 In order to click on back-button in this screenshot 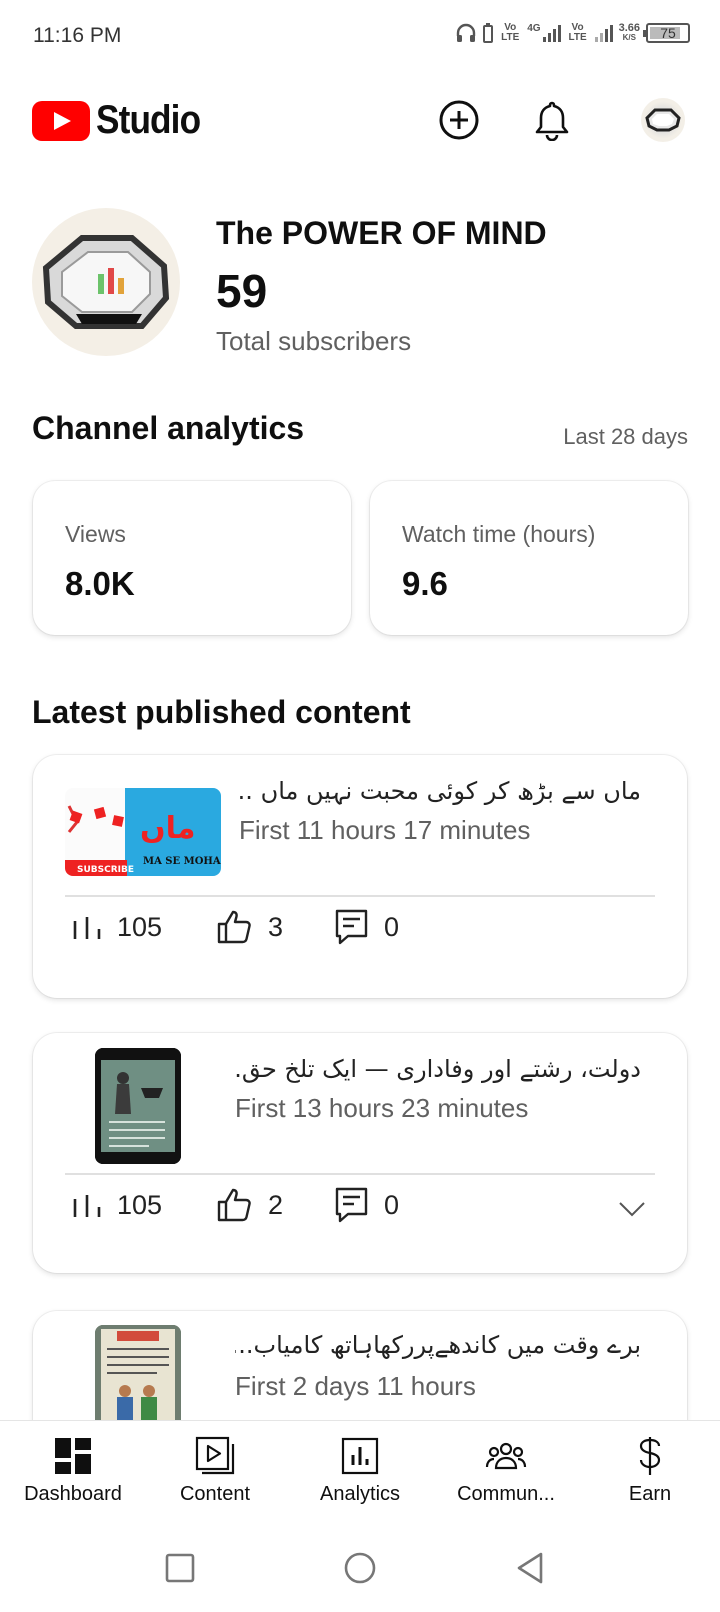, I will do `click(530, 1568)`.